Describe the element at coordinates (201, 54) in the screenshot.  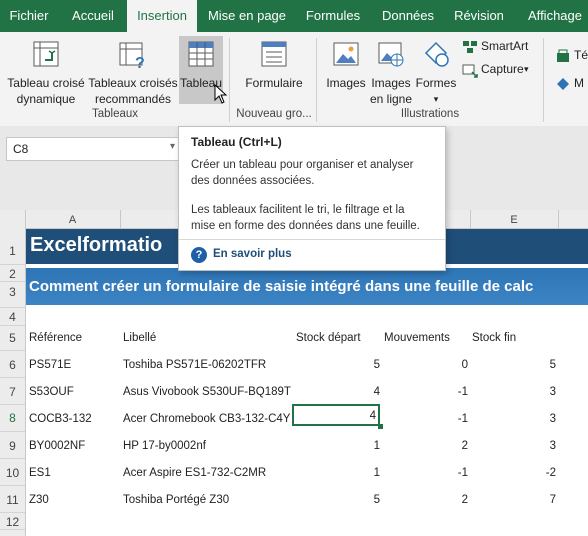
I see `table-icon` at that location.